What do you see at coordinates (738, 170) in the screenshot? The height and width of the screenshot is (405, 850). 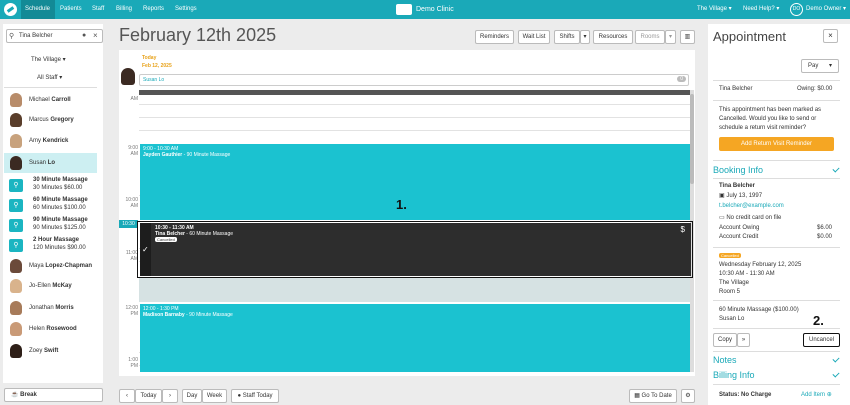 I see `booking-info-heading: Booking Info` at bounding box center [738, 170].